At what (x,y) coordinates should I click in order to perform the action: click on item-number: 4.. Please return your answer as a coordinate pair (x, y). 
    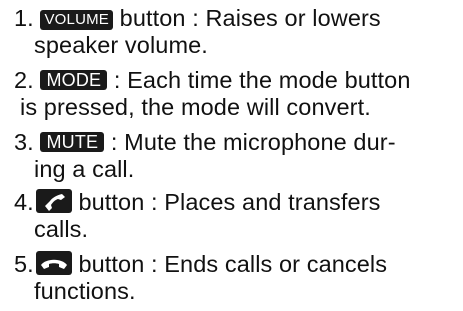
    Looking at the image, I should click on (24, 202).